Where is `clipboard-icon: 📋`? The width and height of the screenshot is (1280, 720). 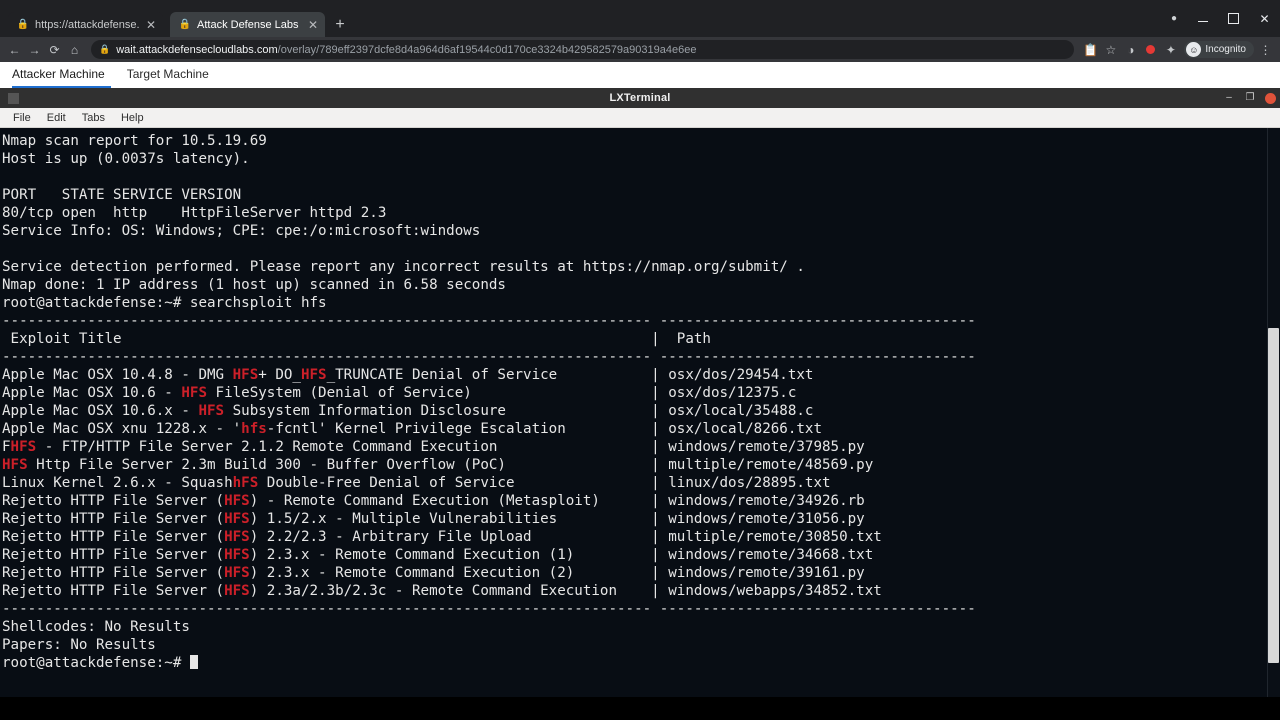
clipboard-icon: 📋 is located at coordinates (1090, 49).